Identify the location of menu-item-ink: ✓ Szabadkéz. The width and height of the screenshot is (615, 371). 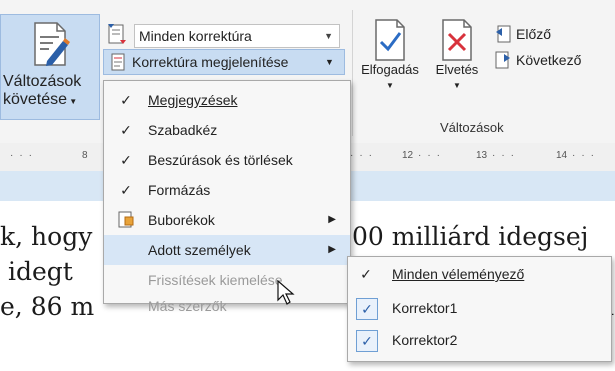
(227, 130).